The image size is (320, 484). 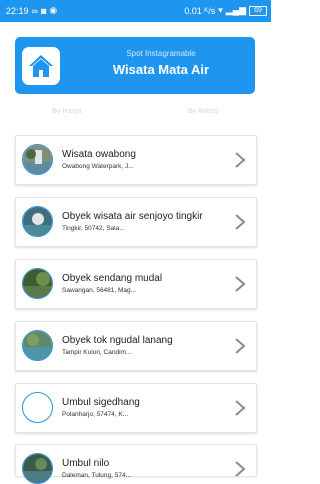 I want to click on item-name: Obyek sendang mudal, so click(x=112, y=278).